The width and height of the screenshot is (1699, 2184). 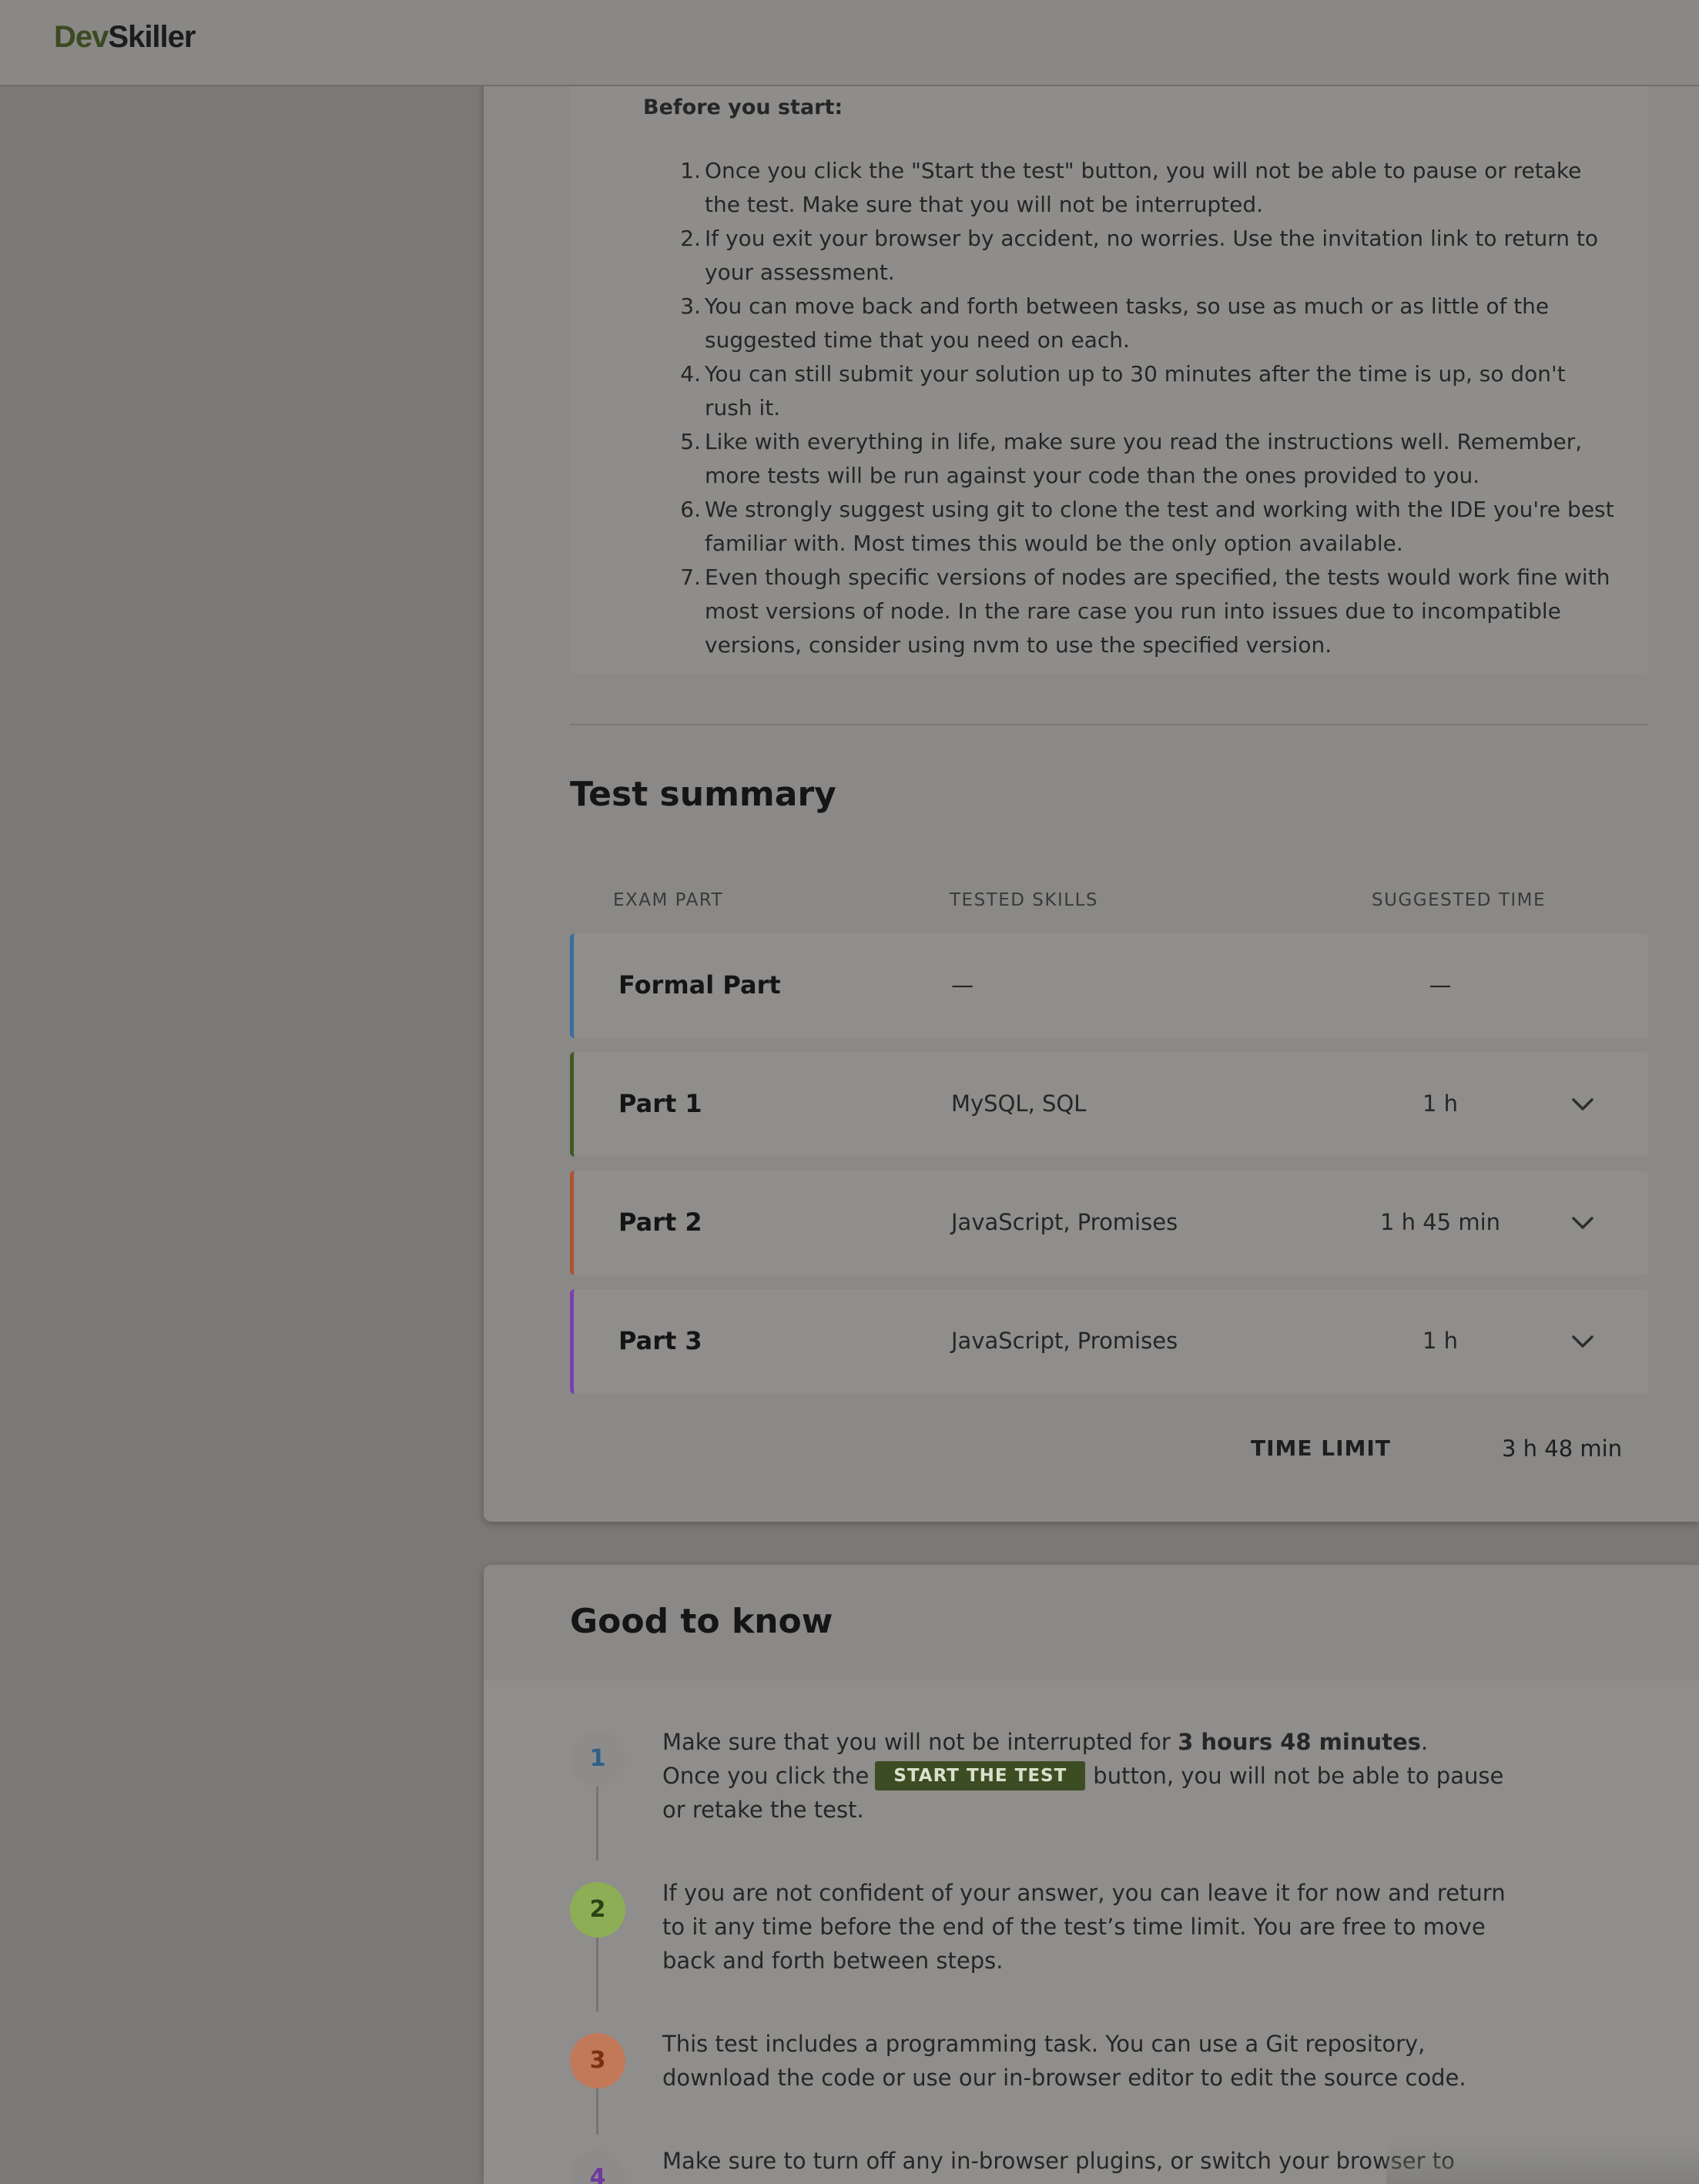 I want to click on start-the-test-badge: START THE TEST, so click(x=980, y=1776).